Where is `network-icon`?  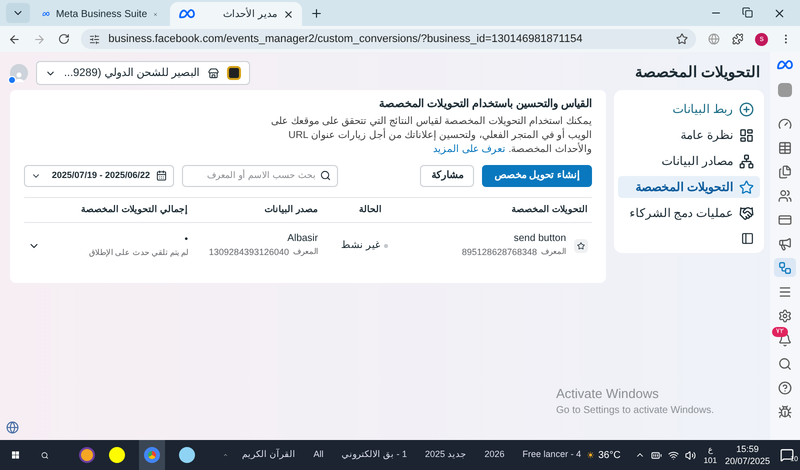
network-icon is located at coordinates (785, 267).